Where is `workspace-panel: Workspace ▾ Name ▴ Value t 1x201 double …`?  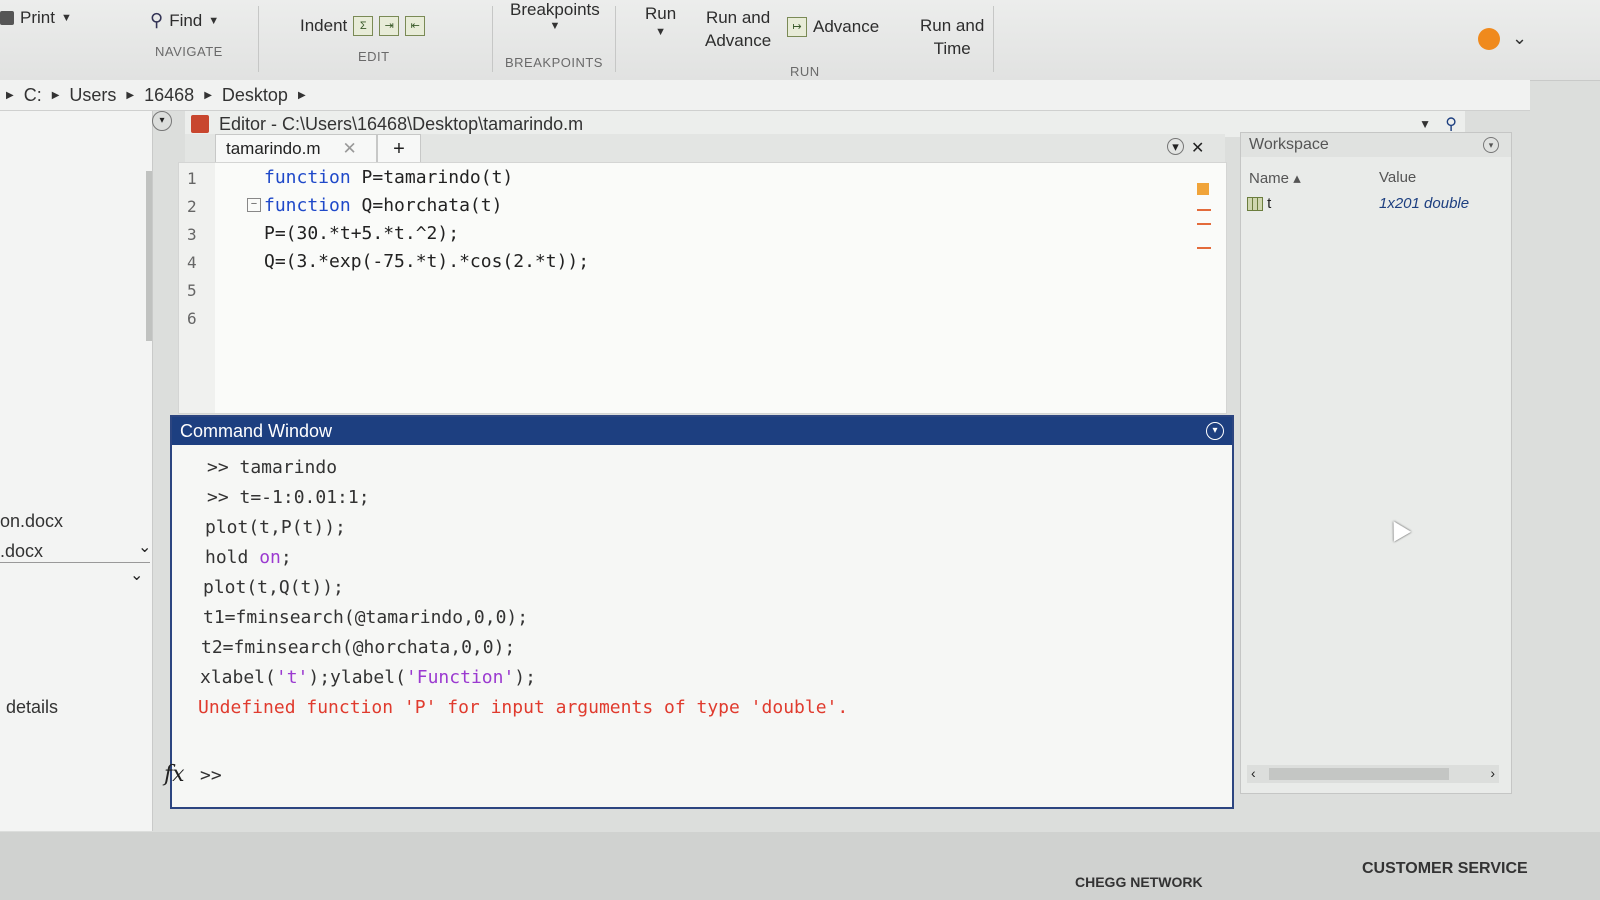 workspace-panel: Workspace ▾ Name ▴ Value t 1x201 double … is located at coordinates (1376, 463).